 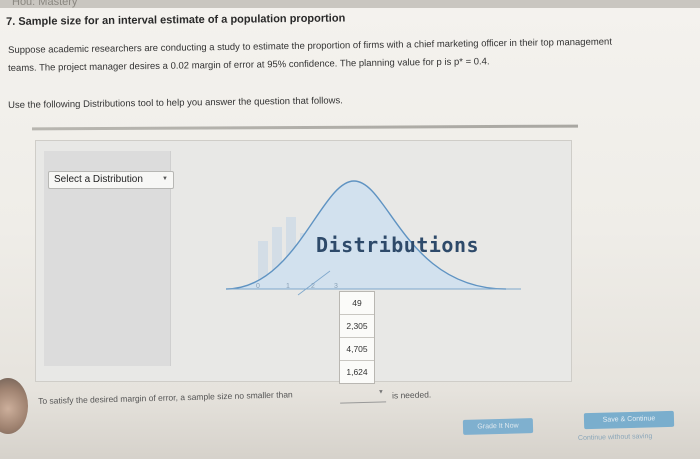 I want to click on sample-size-dropdown-list: 49 2,305 4,705 1,624, so click(x=357, y=337).